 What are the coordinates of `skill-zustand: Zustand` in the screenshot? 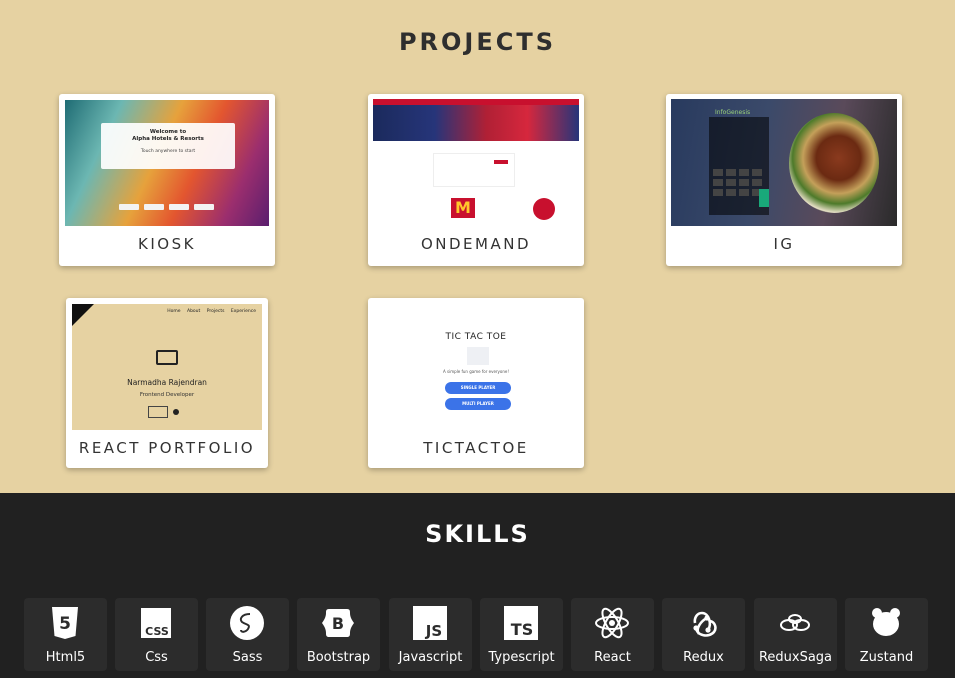 It's located at (886, 634).